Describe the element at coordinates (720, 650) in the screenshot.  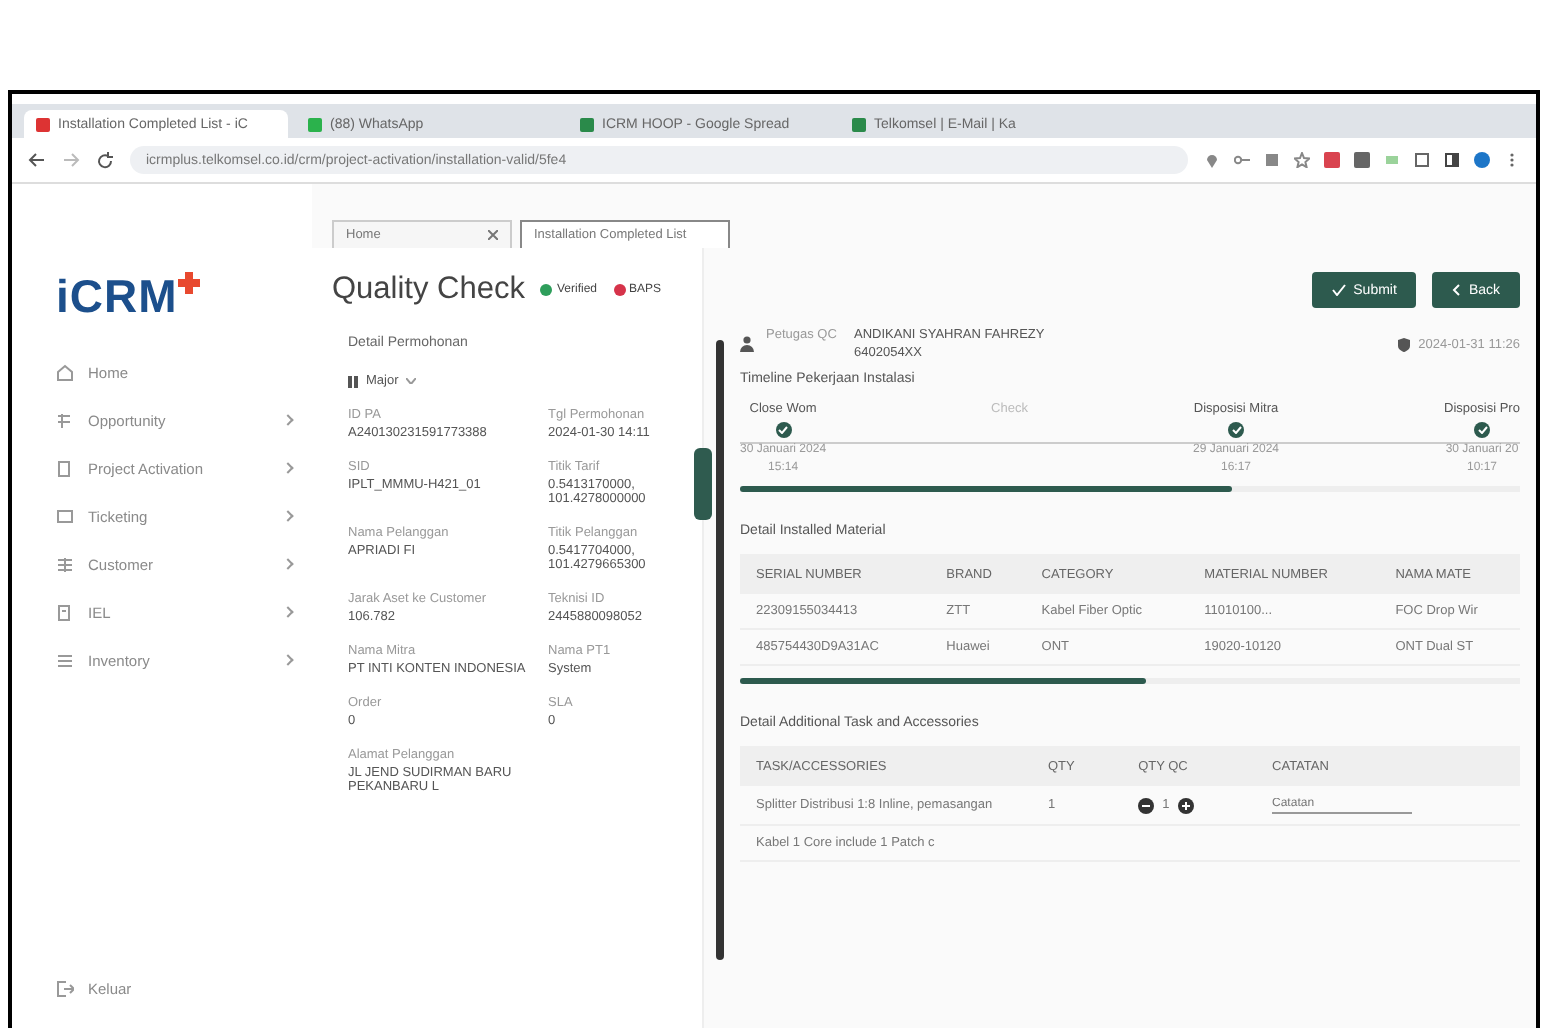
I see `scrollbar-thumb` at that location.